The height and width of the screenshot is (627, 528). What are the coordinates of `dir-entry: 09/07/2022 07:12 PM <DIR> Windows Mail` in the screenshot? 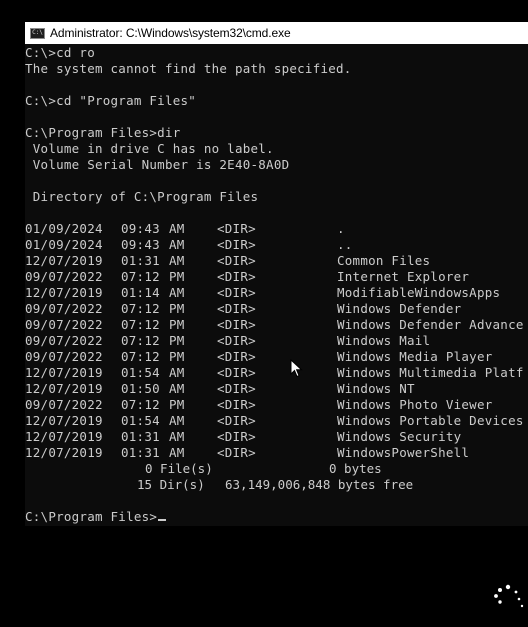 It's located at (276, 341).